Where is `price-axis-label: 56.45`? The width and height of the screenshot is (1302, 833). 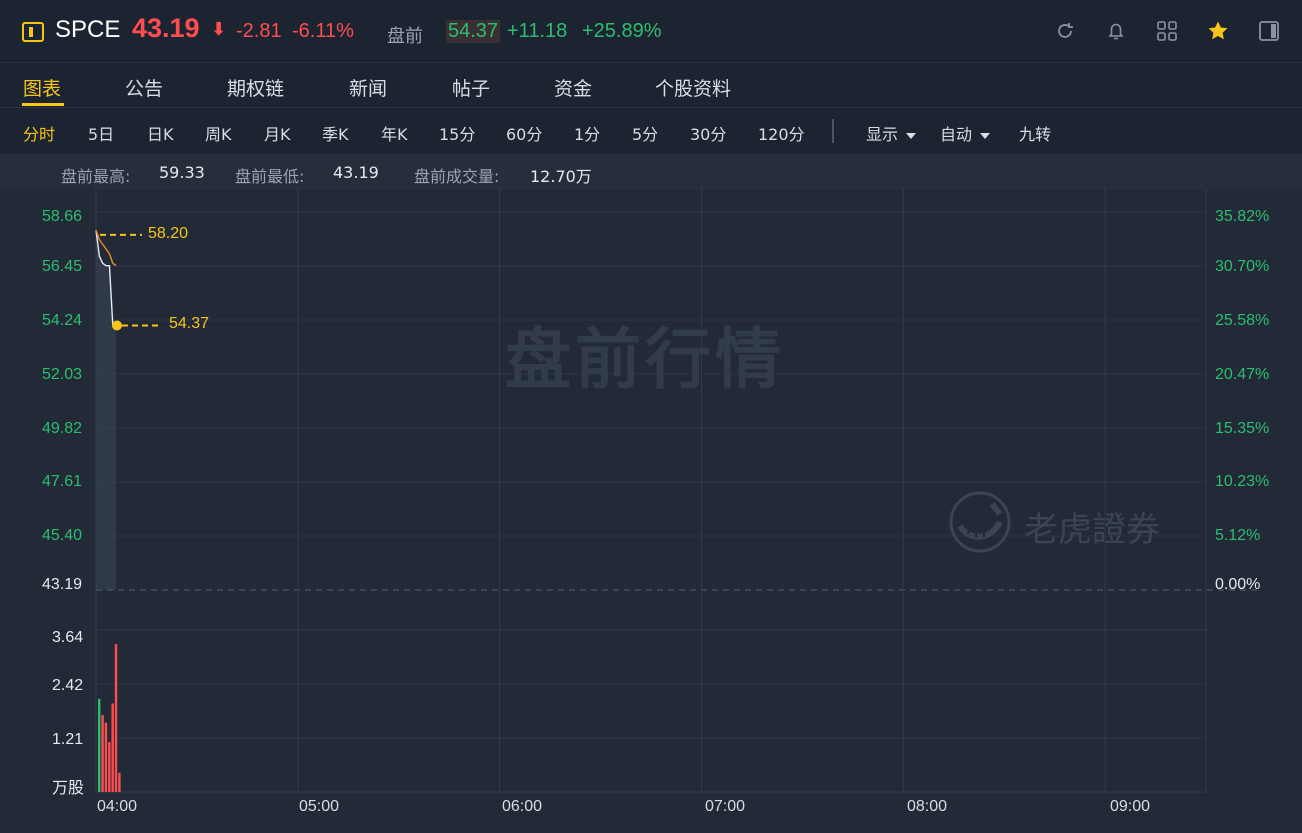 price-axis-label: 56.45 is located at coordinates (62, 266).